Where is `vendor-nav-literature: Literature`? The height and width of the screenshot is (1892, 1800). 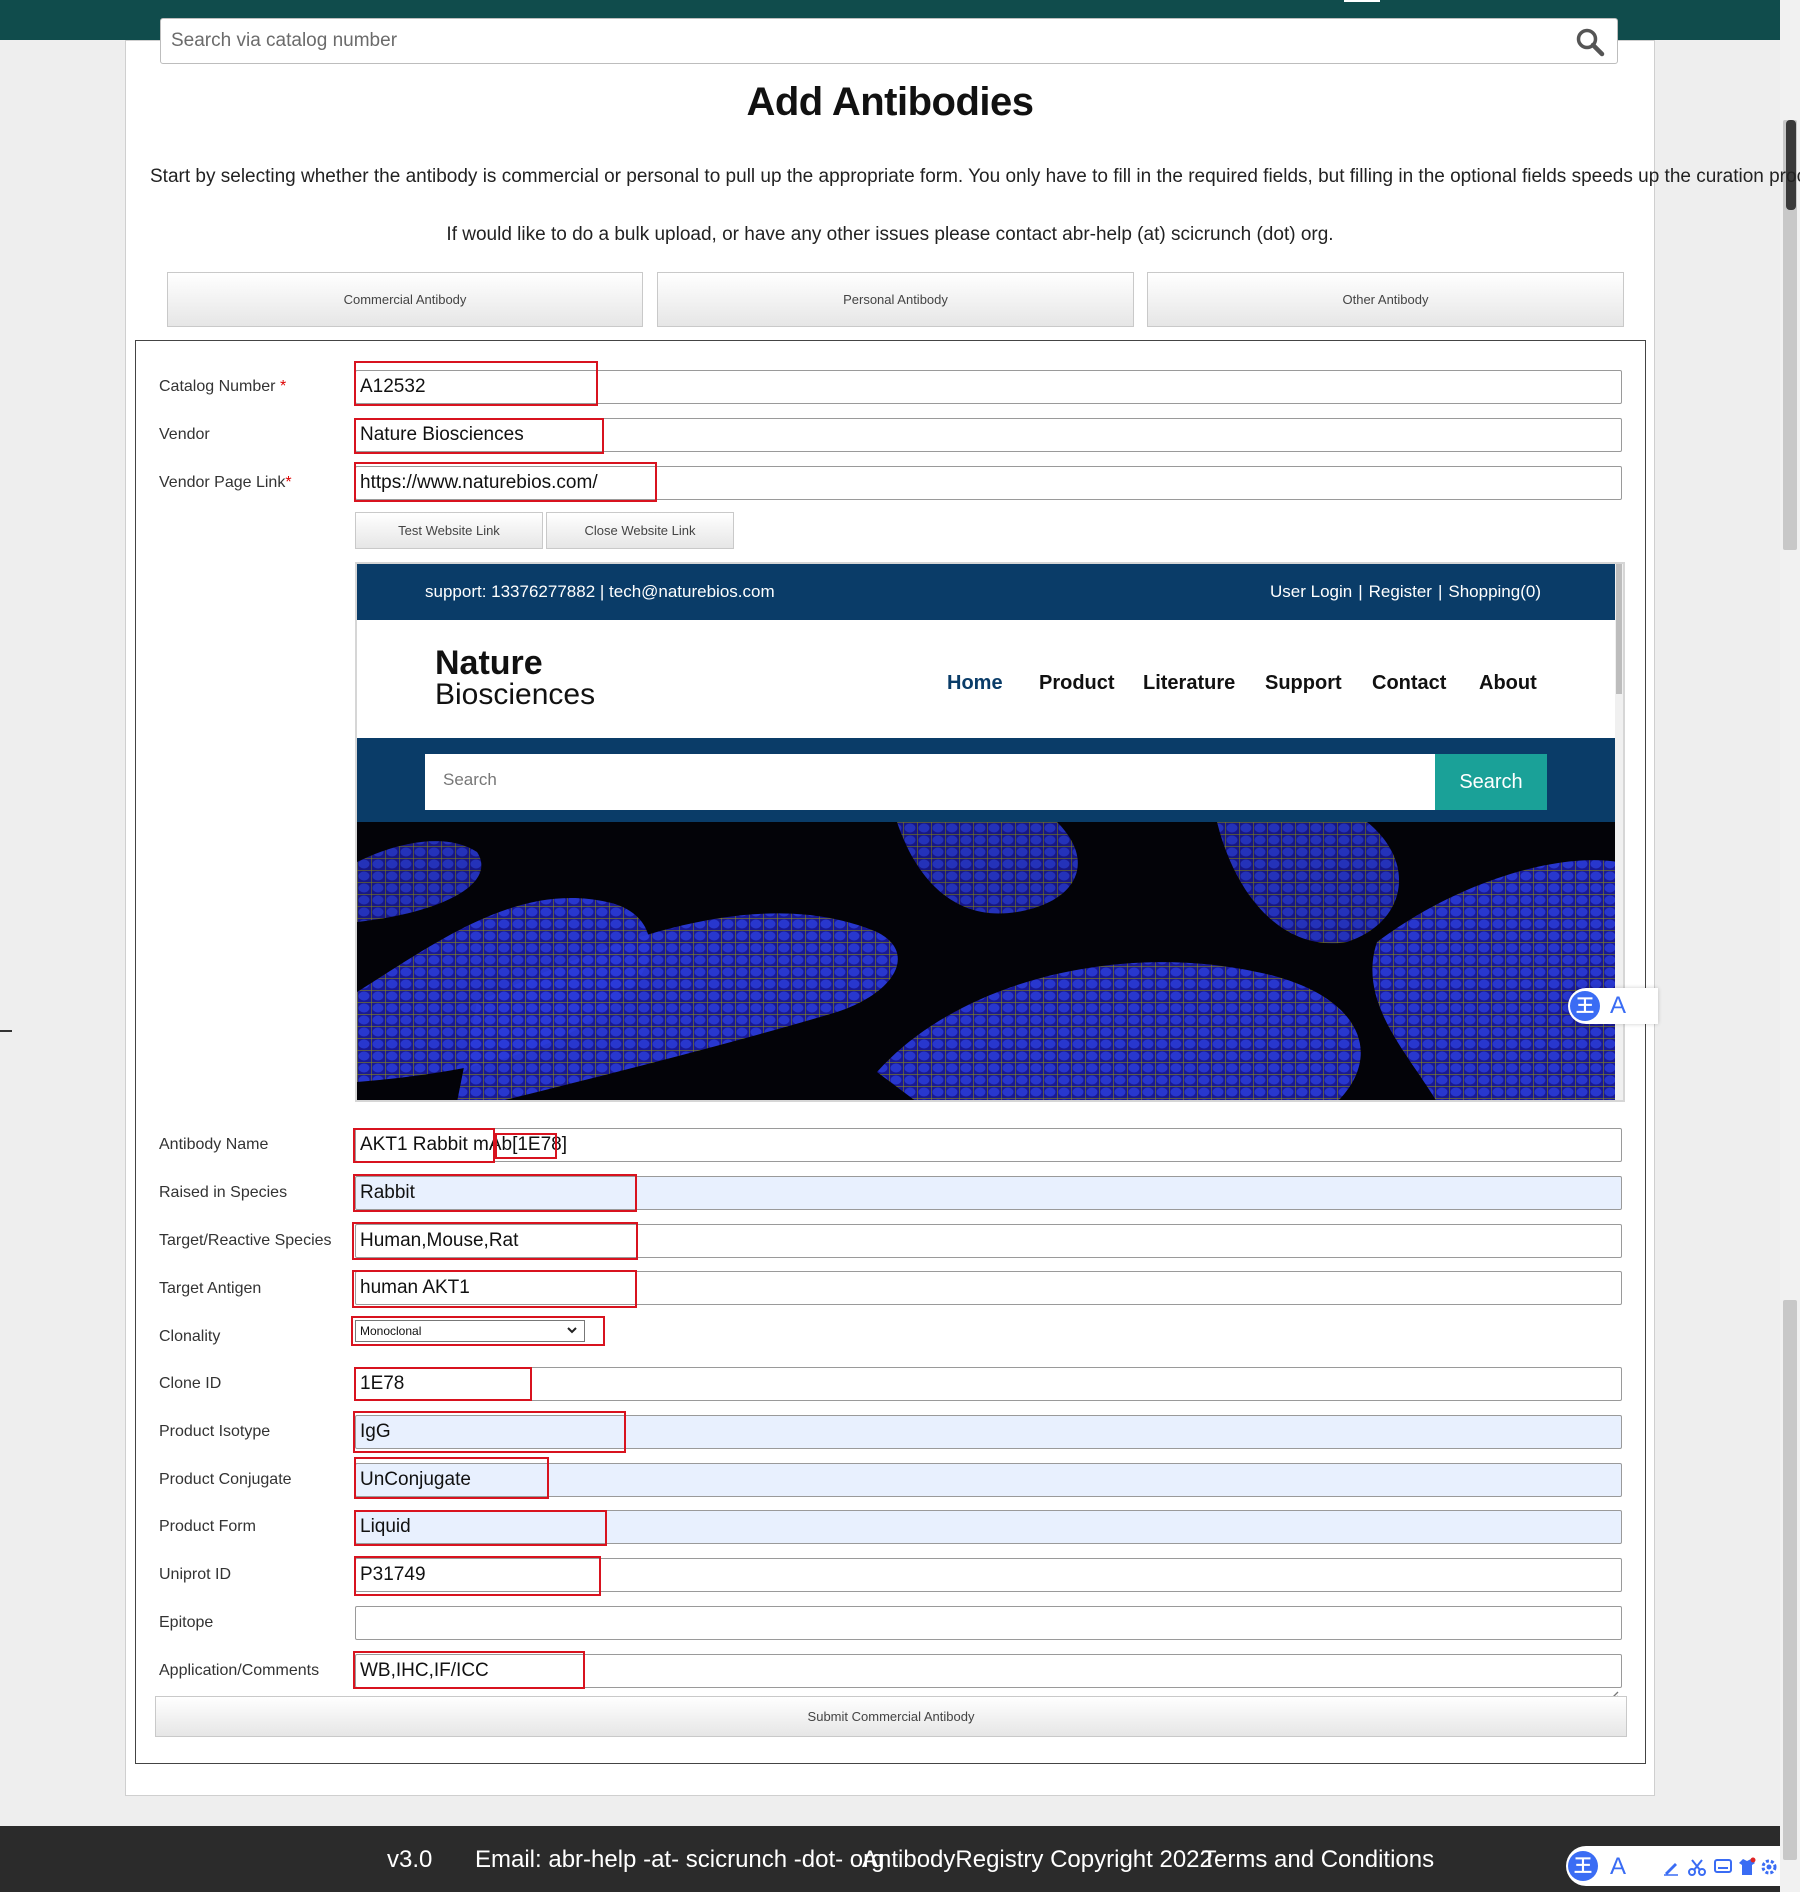
vendor-nav-literature: Literature is located at coordinates (1189, 683).